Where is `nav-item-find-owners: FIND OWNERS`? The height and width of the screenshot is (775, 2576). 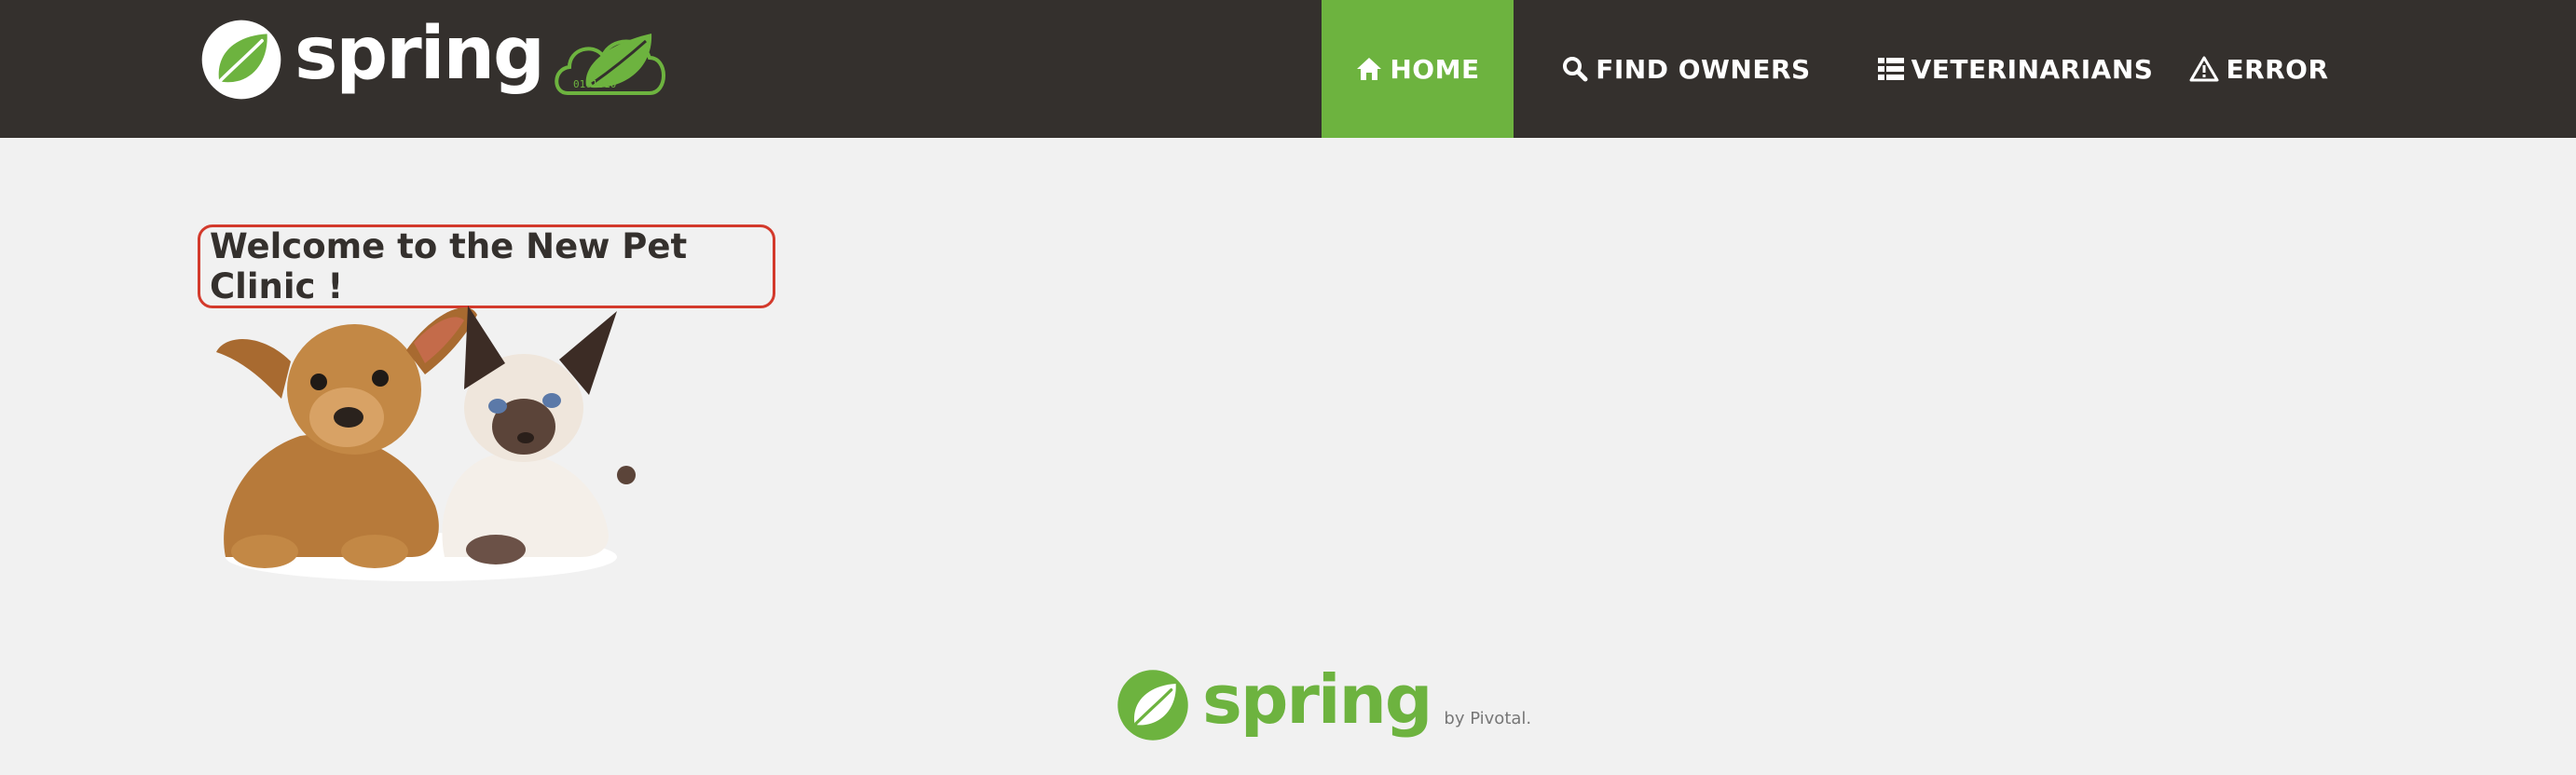 nav-item-find-owners: FIND OWNERS is located at coordinates (1686, 69).